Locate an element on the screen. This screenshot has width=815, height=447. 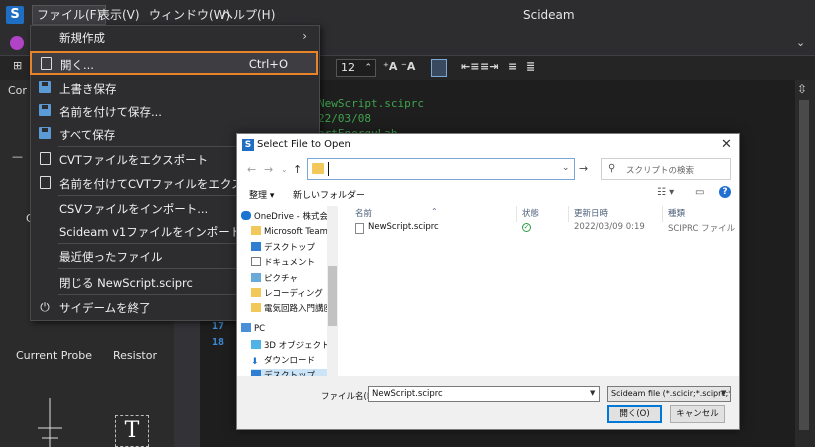
close-icon: ✕ is located at coordinates (726, 144).